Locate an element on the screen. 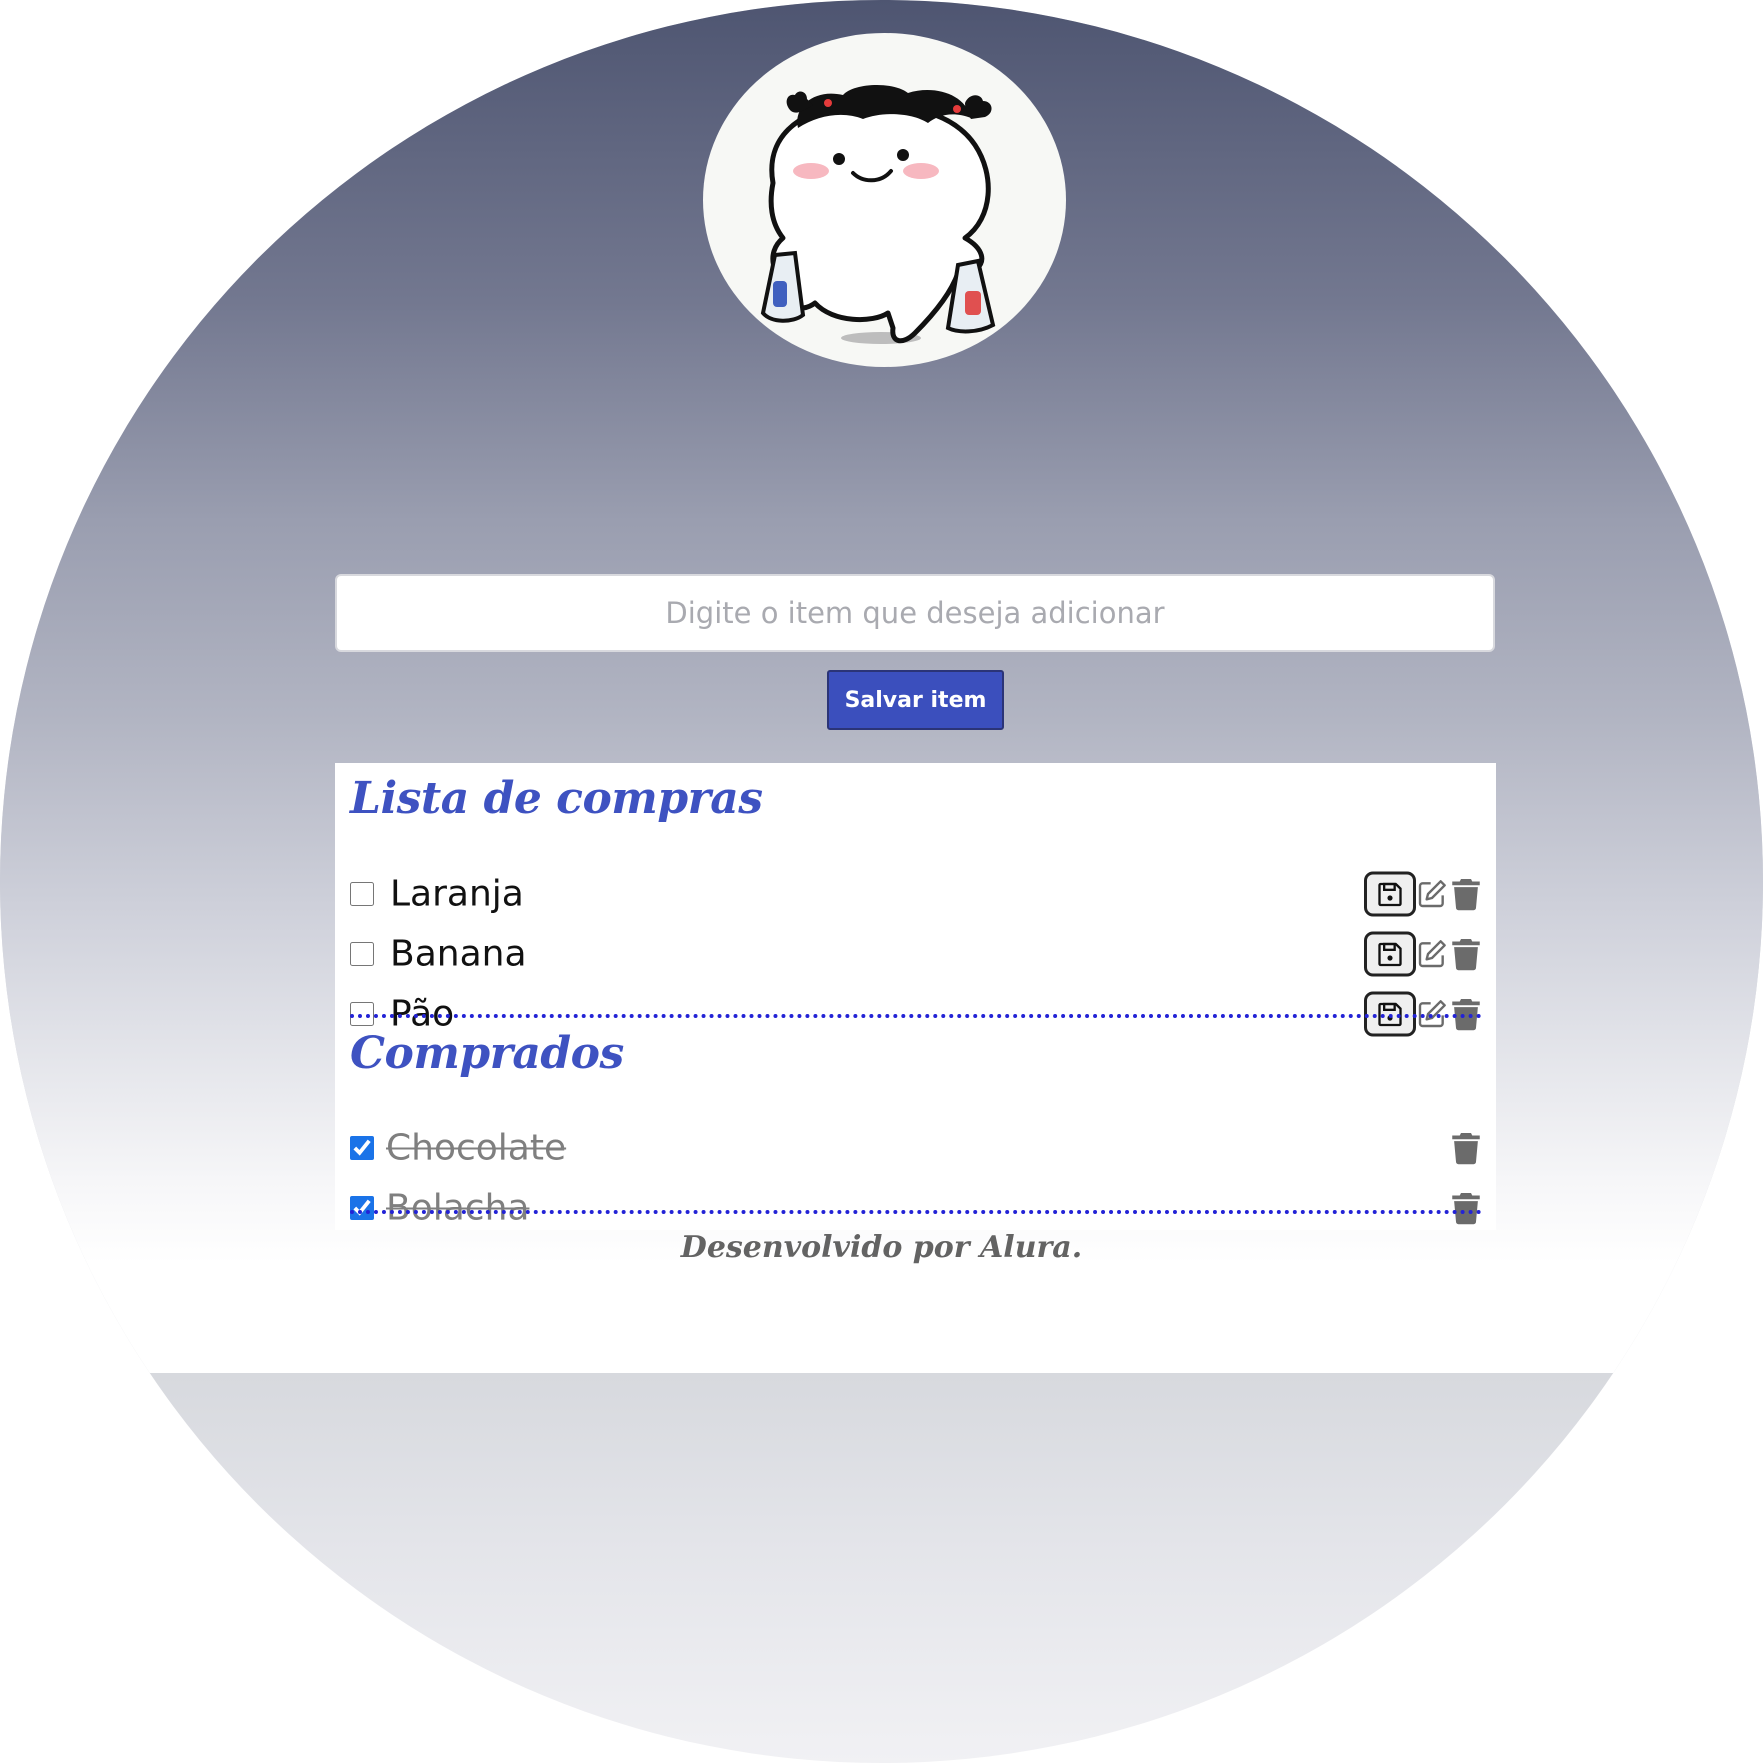  item-label: Chocolate is located at coordinates (476, 1148).